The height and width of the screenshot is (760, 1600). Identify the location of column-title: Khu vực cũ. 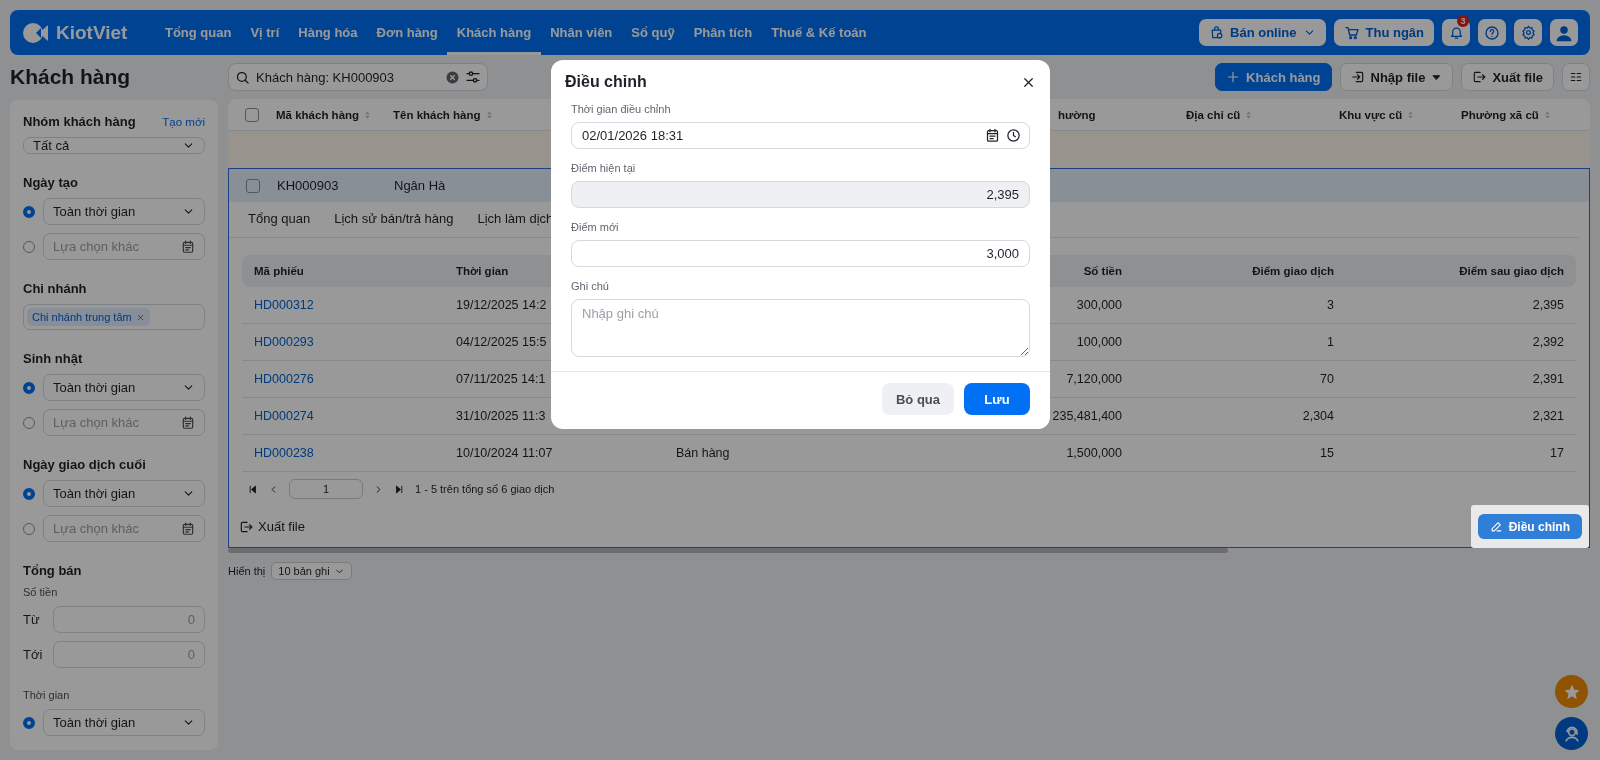
(1371, 114).